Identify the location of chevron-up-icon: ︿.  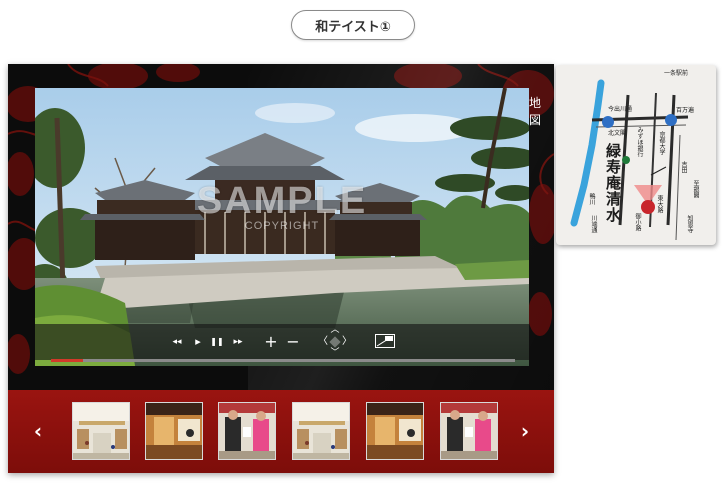
(335, 330).